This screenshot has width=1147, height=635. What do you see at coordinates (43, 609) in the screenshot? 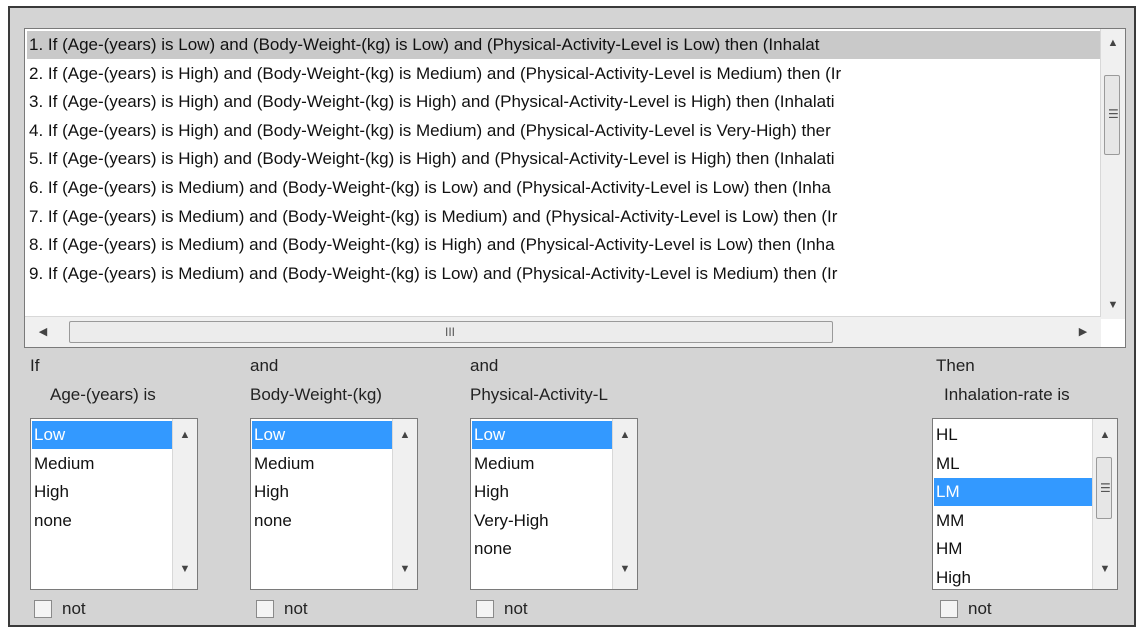
I see `age-not-checkbox` at bounding box center [43, 609].